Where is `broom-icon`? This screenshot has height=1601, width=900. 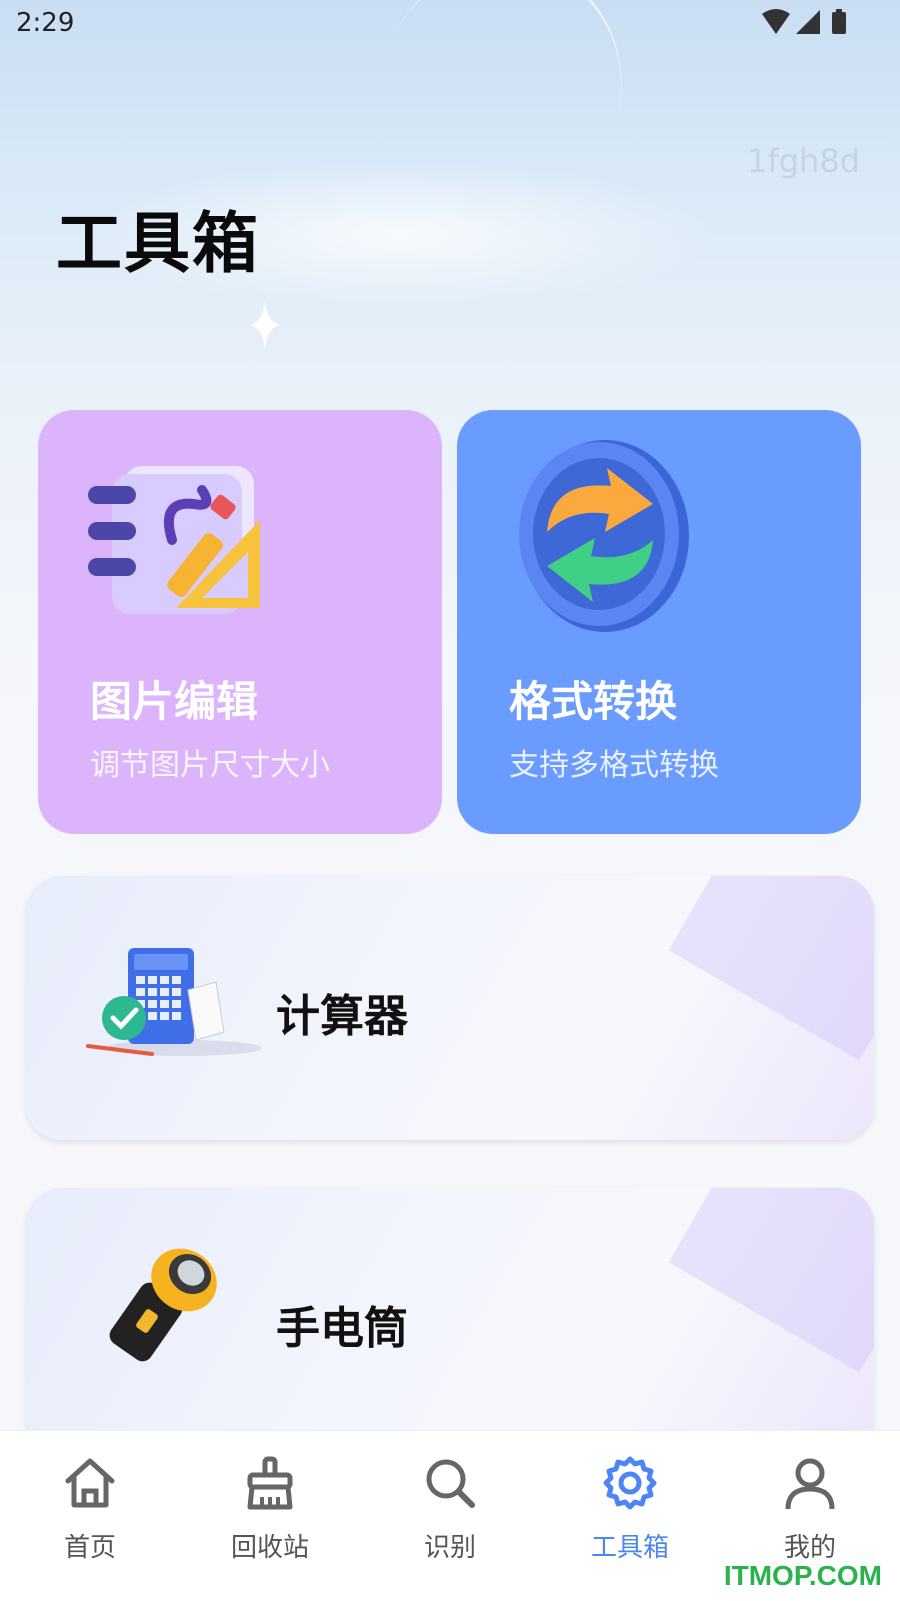
broom-icon is located at coordinates (270, 1483).